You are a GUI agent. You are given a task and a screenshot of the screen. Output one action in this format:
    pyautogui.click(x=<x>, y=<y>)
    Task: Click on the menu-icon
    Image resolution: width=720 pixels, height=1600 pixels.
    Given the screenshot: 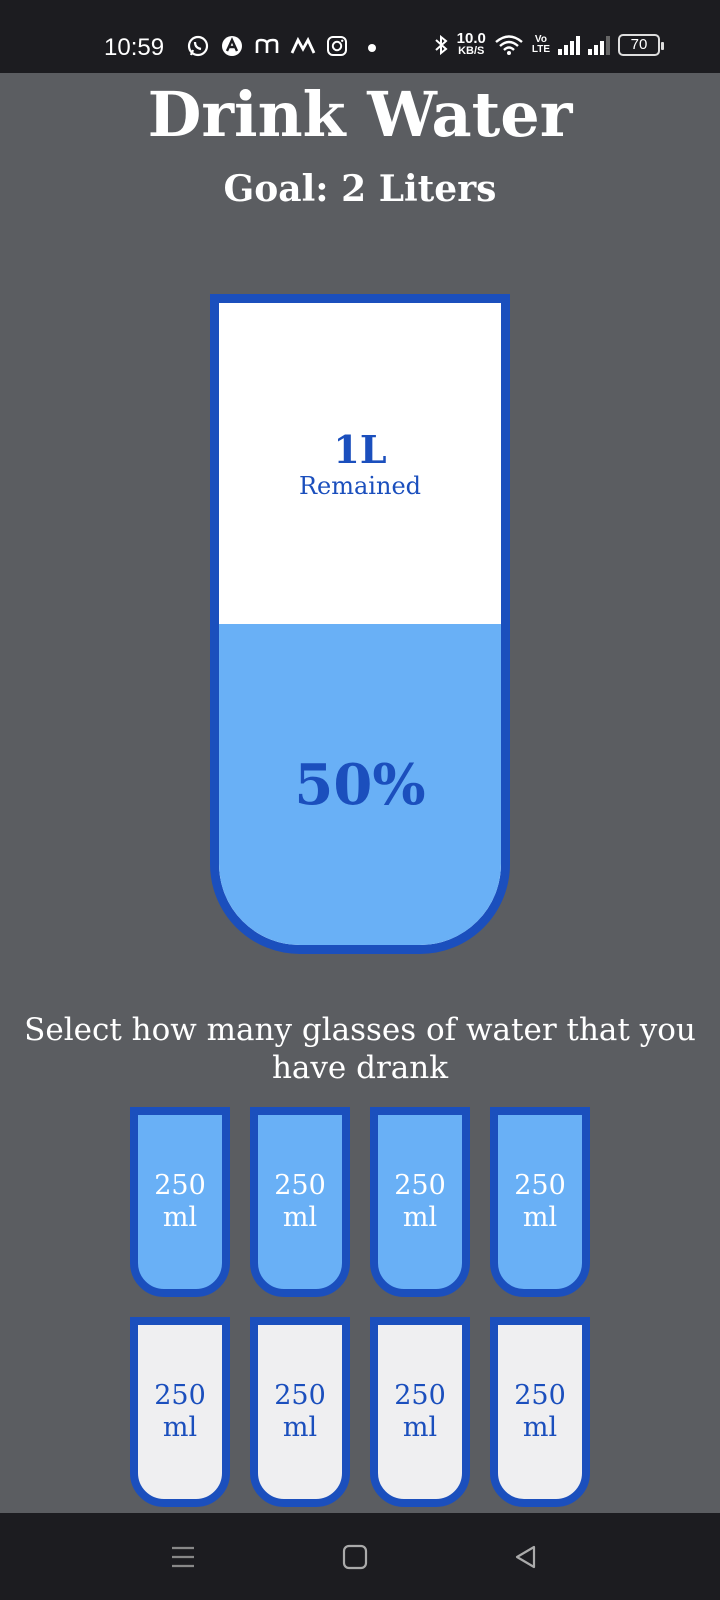 What is the action you would take?
    pyautogui.click(x=183, y=1557)
    